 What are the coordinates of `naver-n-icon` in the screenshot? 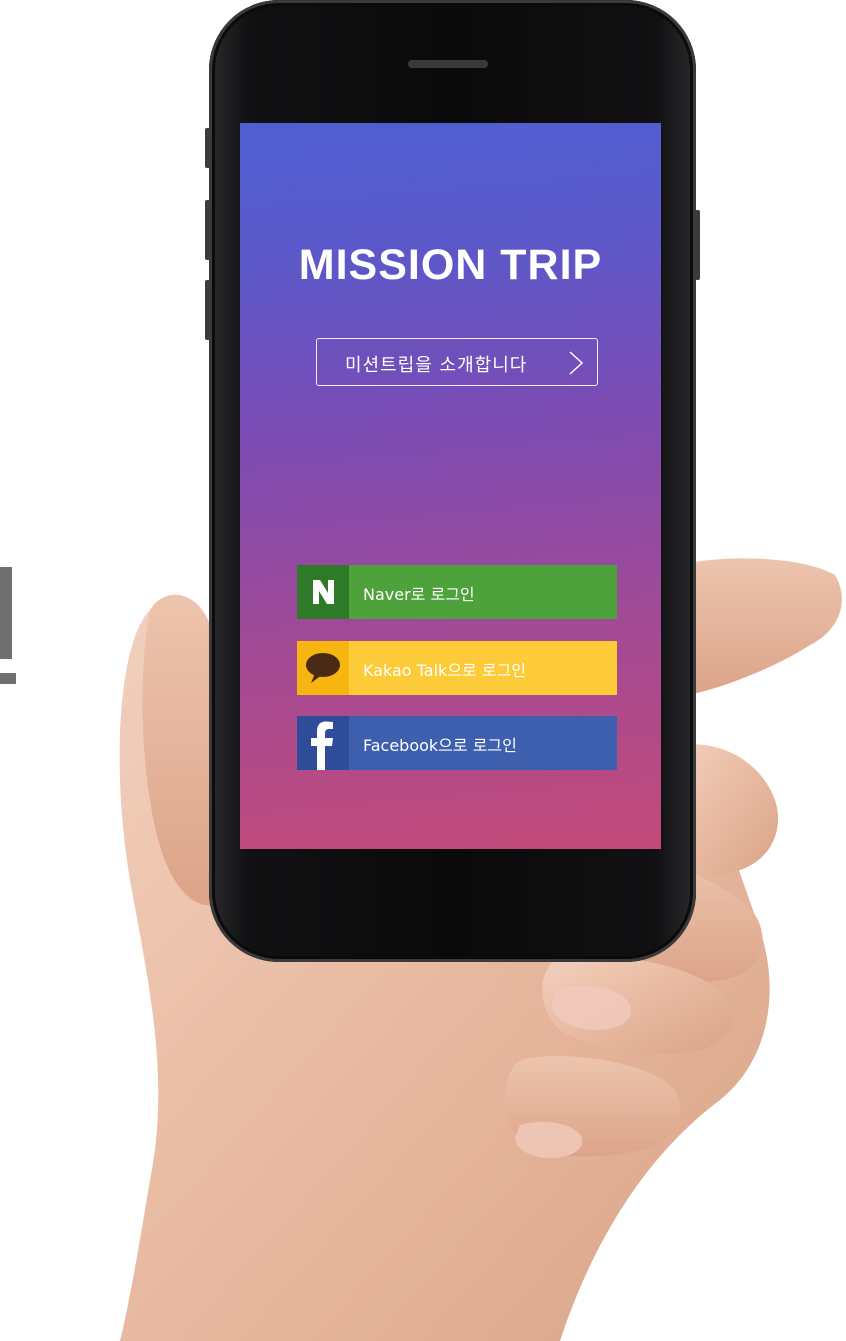 It's located at (323, 592).